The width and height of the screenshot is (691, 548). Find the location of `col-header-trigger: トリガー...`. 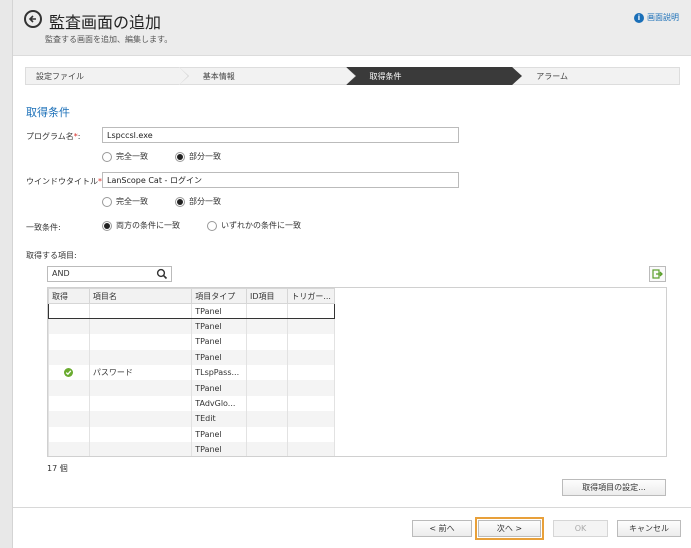

col-header-trigger: トリガー... is located at coordinates (311, 296).